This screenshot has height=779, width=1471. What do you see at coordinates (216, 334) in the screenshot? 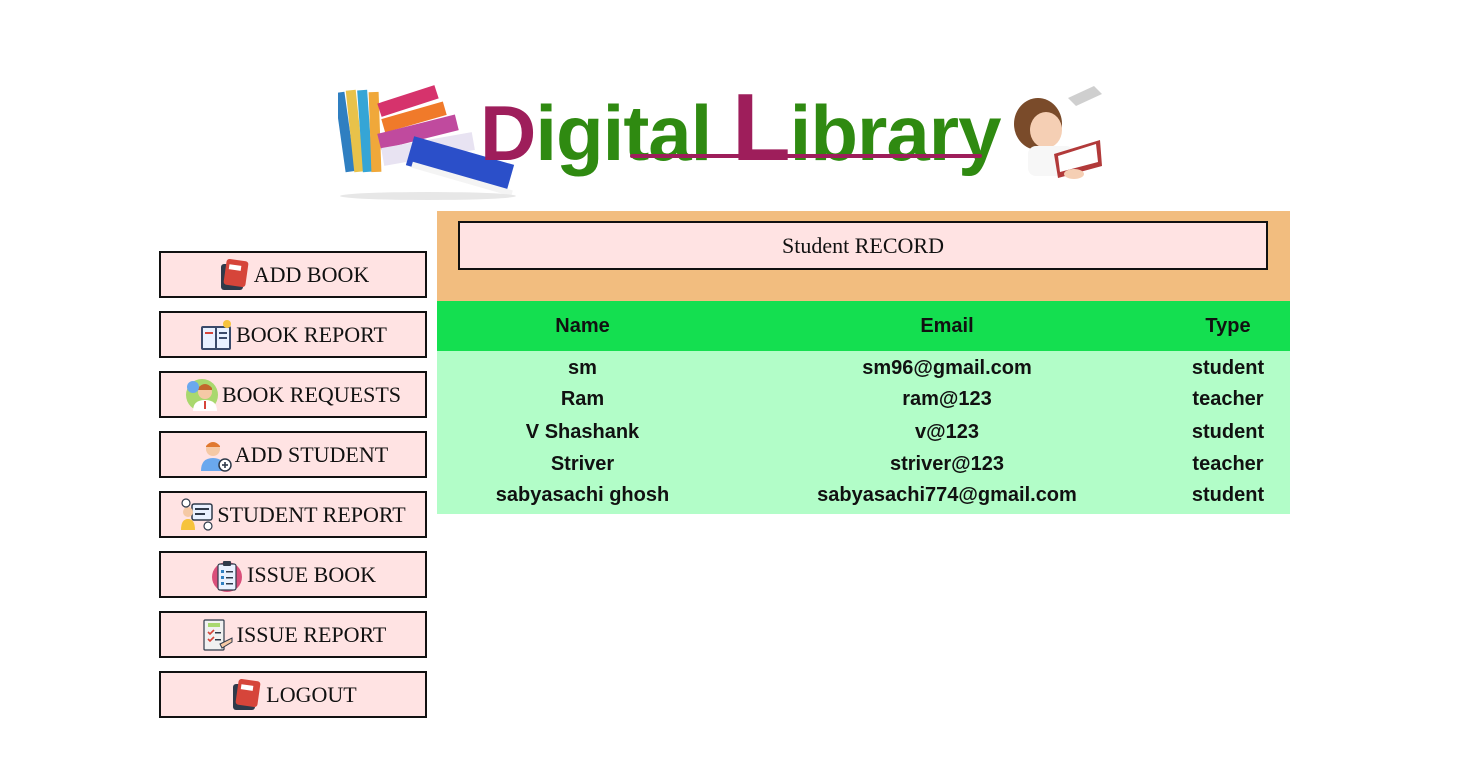
I see `book-report-icon` at bounding box center [216, 334].